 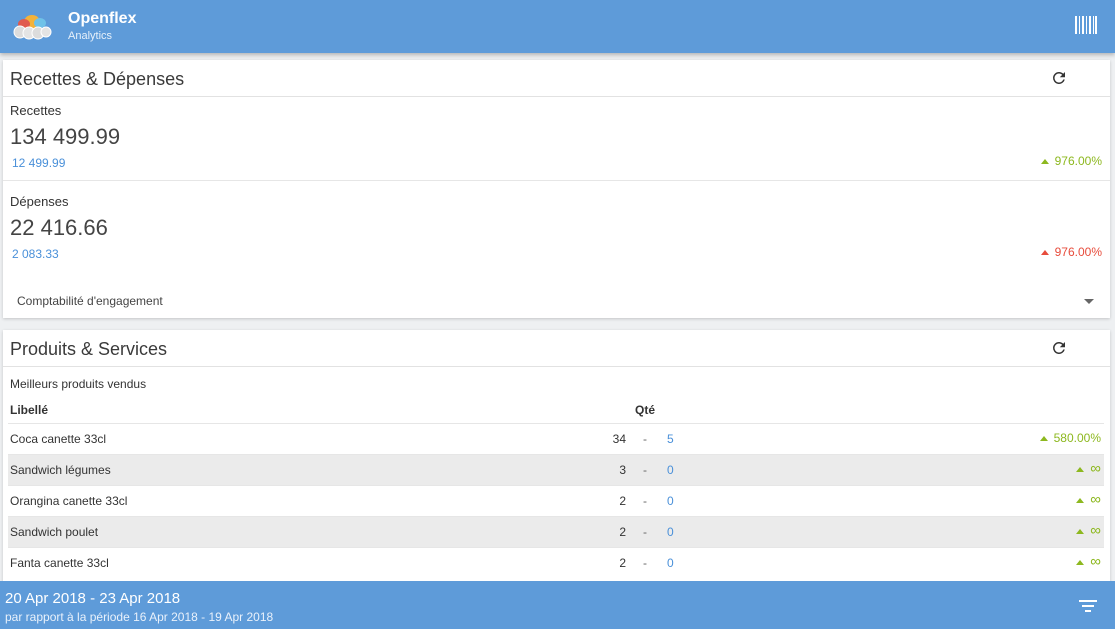 What do you see at coordinates (645, 410) in the screenshot?
I see `column-header-qty: Qté` at bounding box center [645, 410].